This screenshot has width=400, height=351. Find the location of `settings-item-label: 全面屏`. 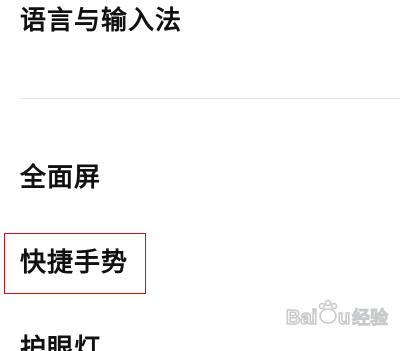

settings-item-label: 全面屏 is located at coordinates (61, 178).